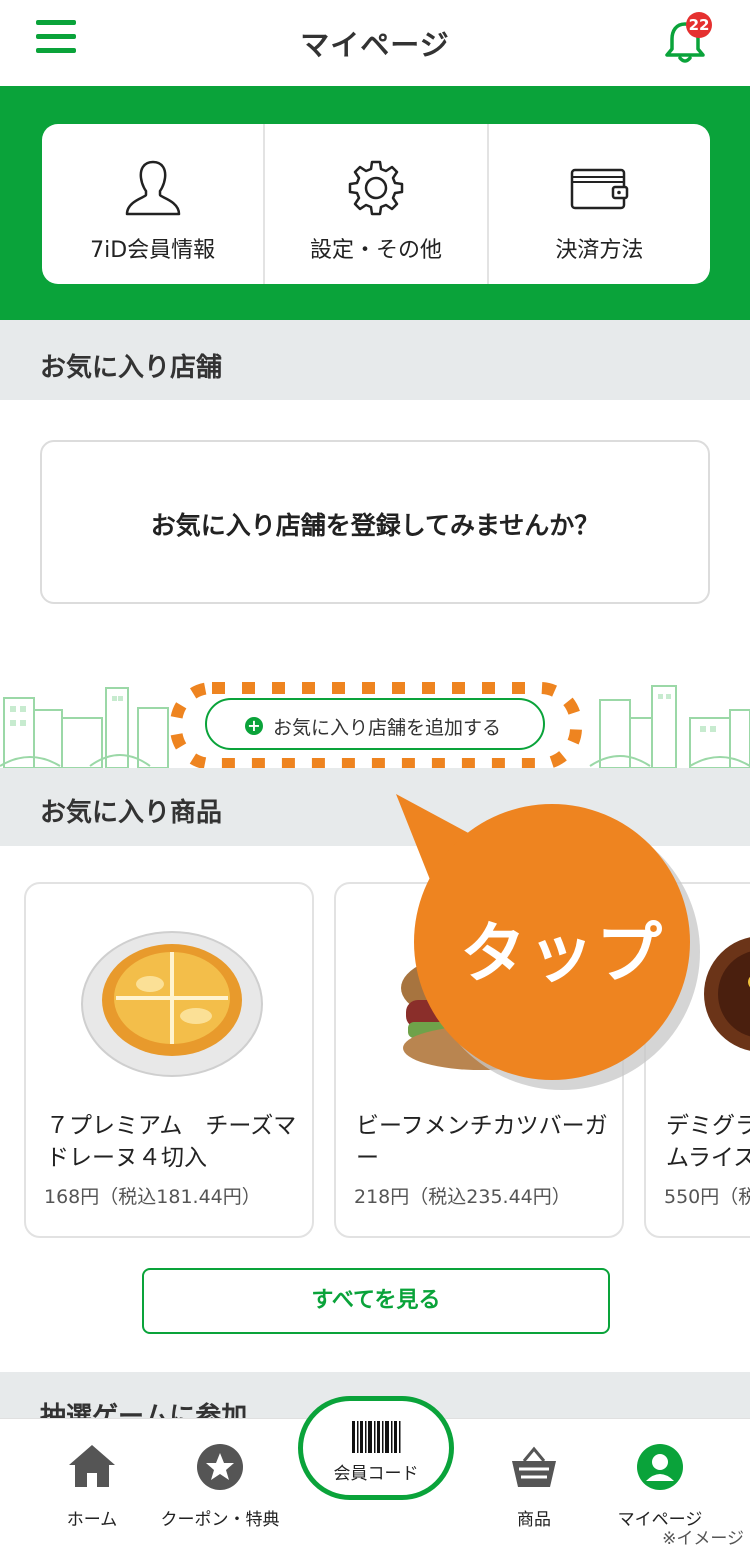  What do you see at coordinates (699, 25) in the screenshot?
I see `notification-badge: 22` at bounding box center [699, 25].